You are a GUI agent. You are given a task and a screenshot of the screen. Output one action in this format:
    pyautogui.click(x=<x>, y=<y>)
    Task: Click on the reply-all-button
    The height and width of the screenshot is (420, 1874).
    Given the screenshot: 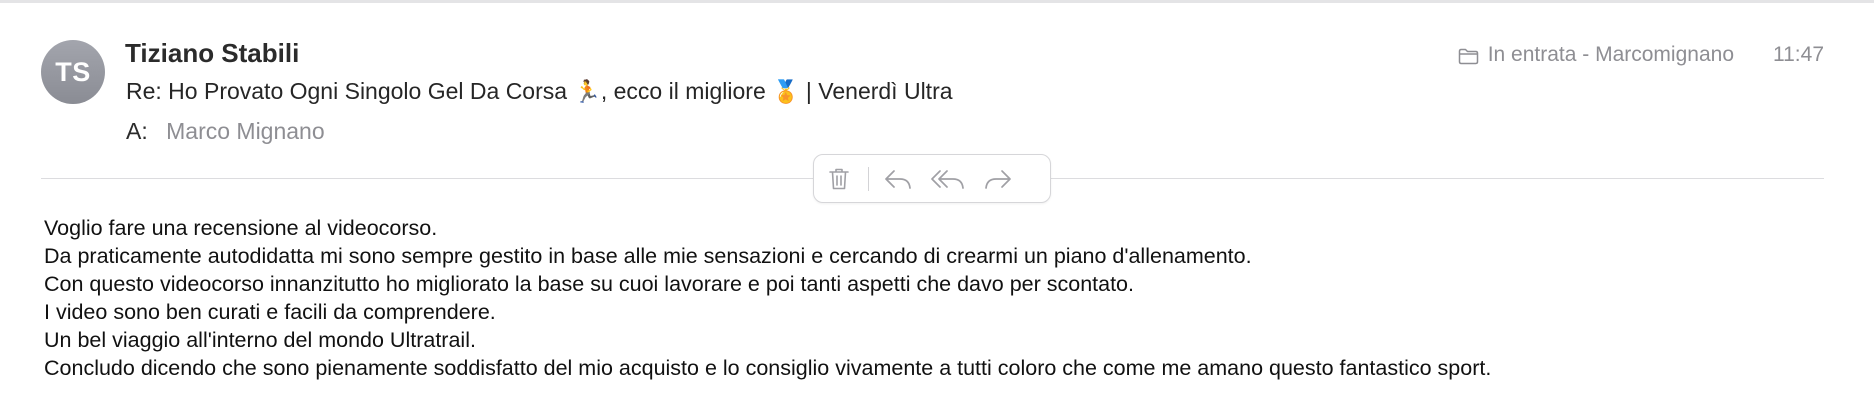 What is the action you would take?
    pyautogui.click(x=948, y=178)
    